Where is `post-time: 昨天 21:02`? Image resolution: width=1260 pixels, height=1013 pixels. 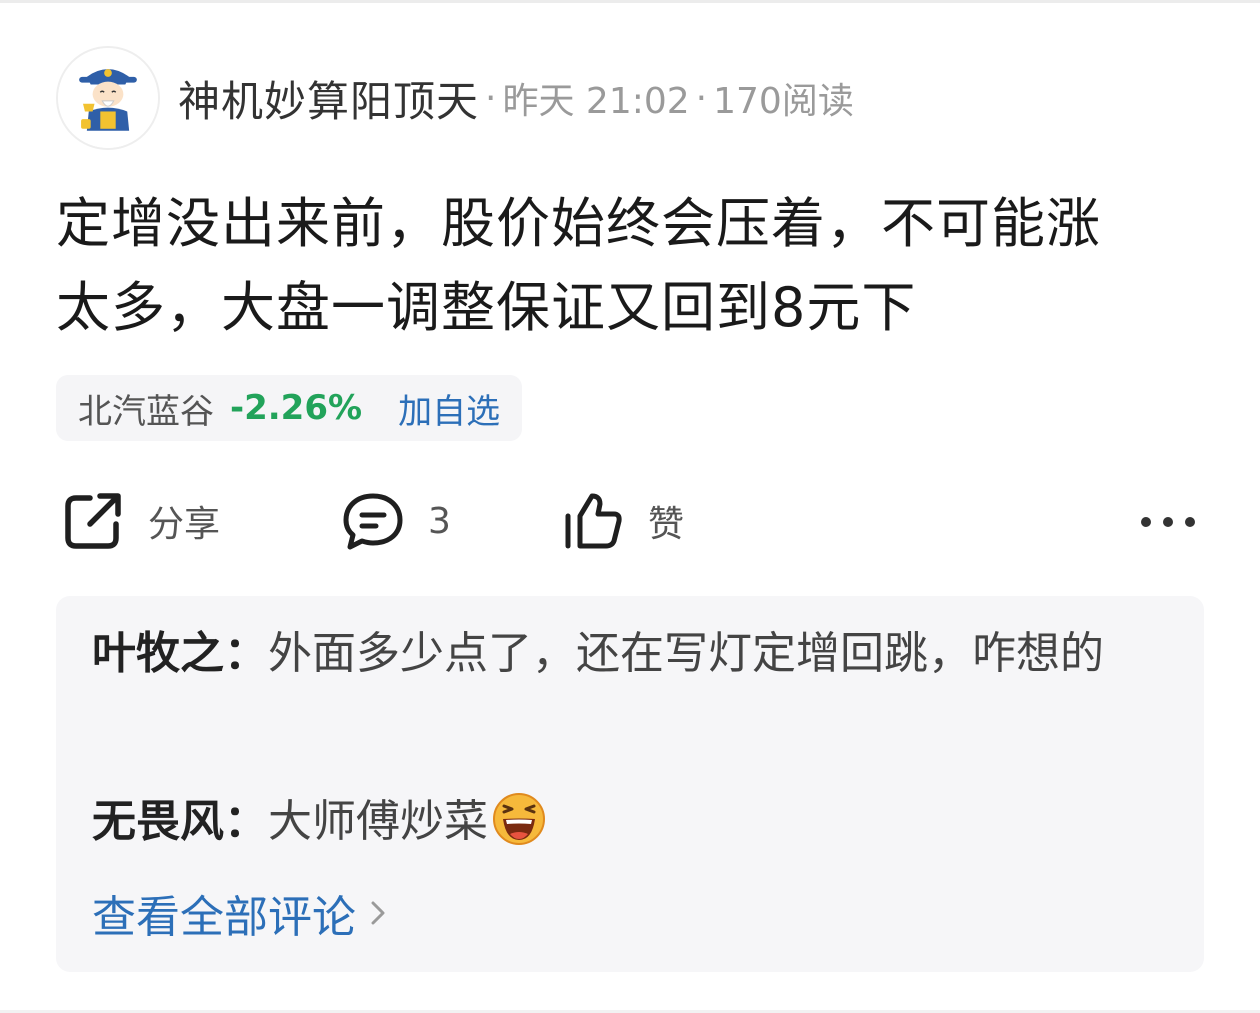
post-time: 昨天 21:02 is located at coordinates (596, 101).